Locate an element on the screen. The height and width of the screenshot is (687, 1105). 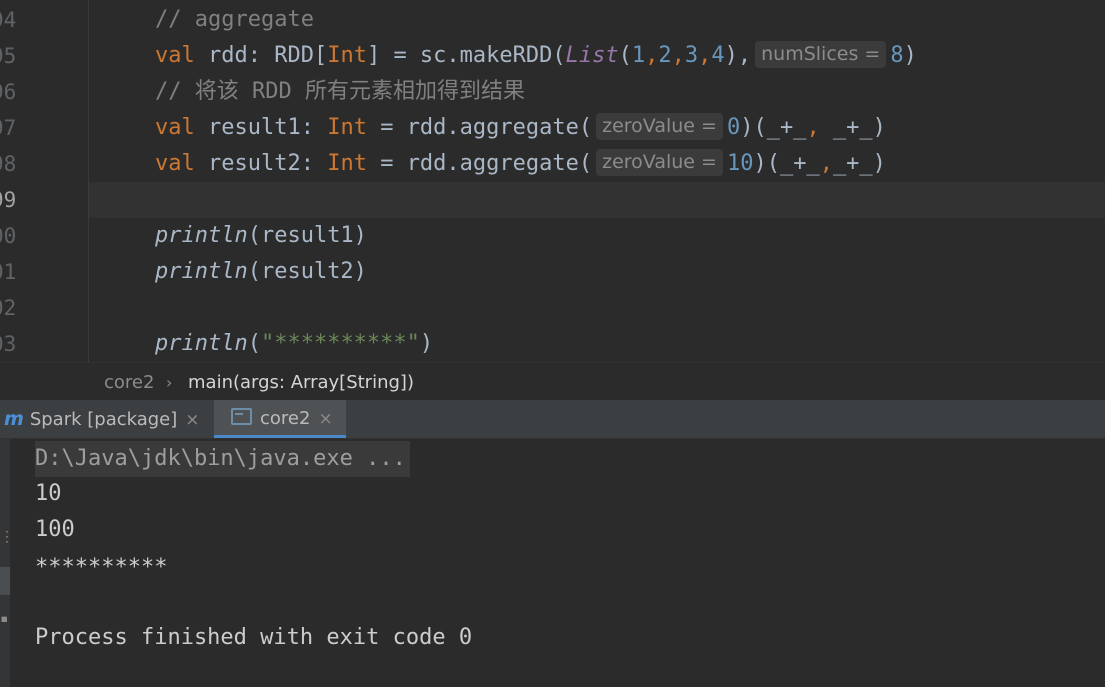
number-literal: 4 is located at coordinates (718, 55).